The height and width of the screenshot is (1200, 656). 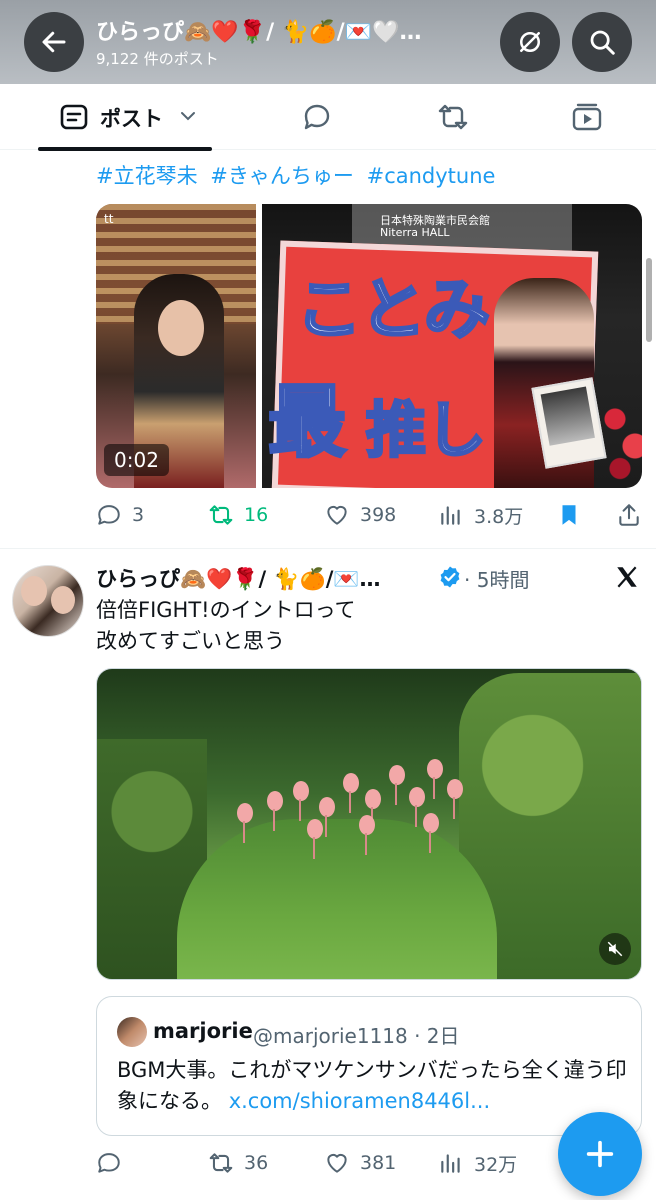 What do you see at coordinates (226, 610) in the screenshot?
I see `tweet2-text-line1: 倍倍FIGHT!のイントロって` at bounding box center [226, 610].